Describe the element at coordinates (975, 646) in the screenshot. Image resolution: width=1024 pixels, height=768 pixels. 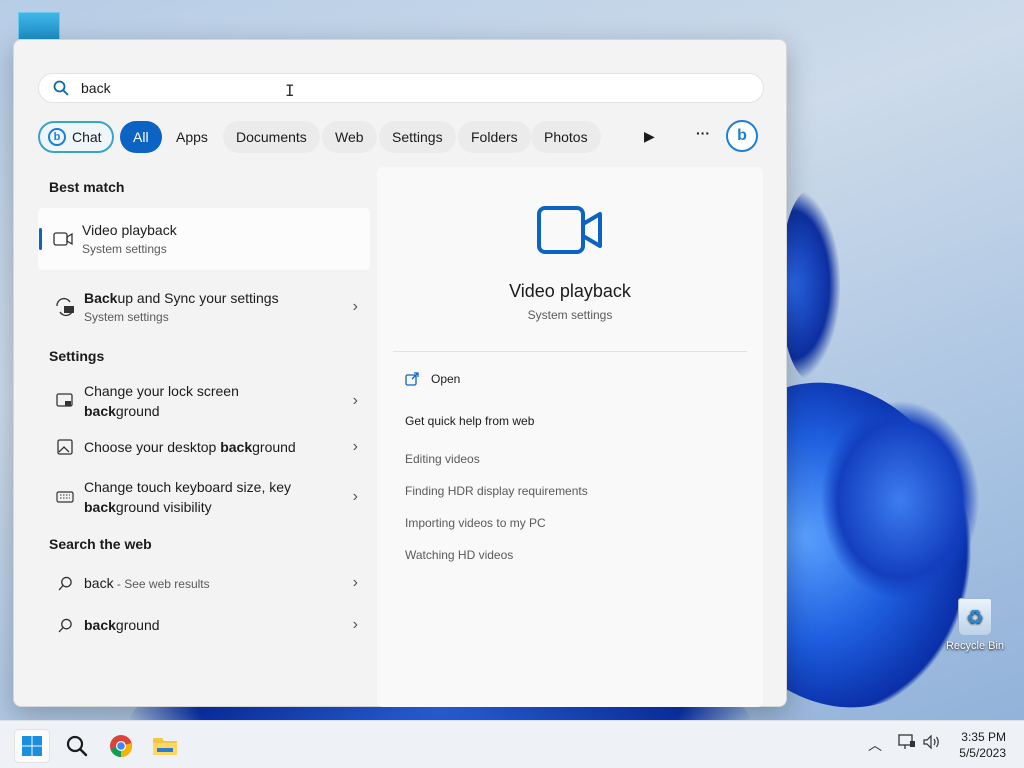
I see `recycle-bin-label: Recycle Bin` at that location.